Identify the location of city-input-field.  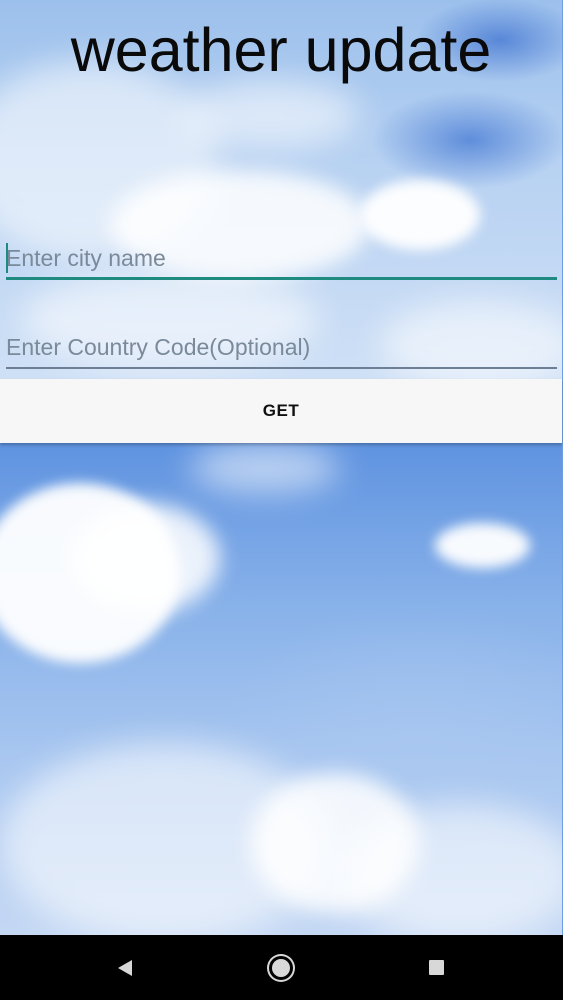
(281, 260).